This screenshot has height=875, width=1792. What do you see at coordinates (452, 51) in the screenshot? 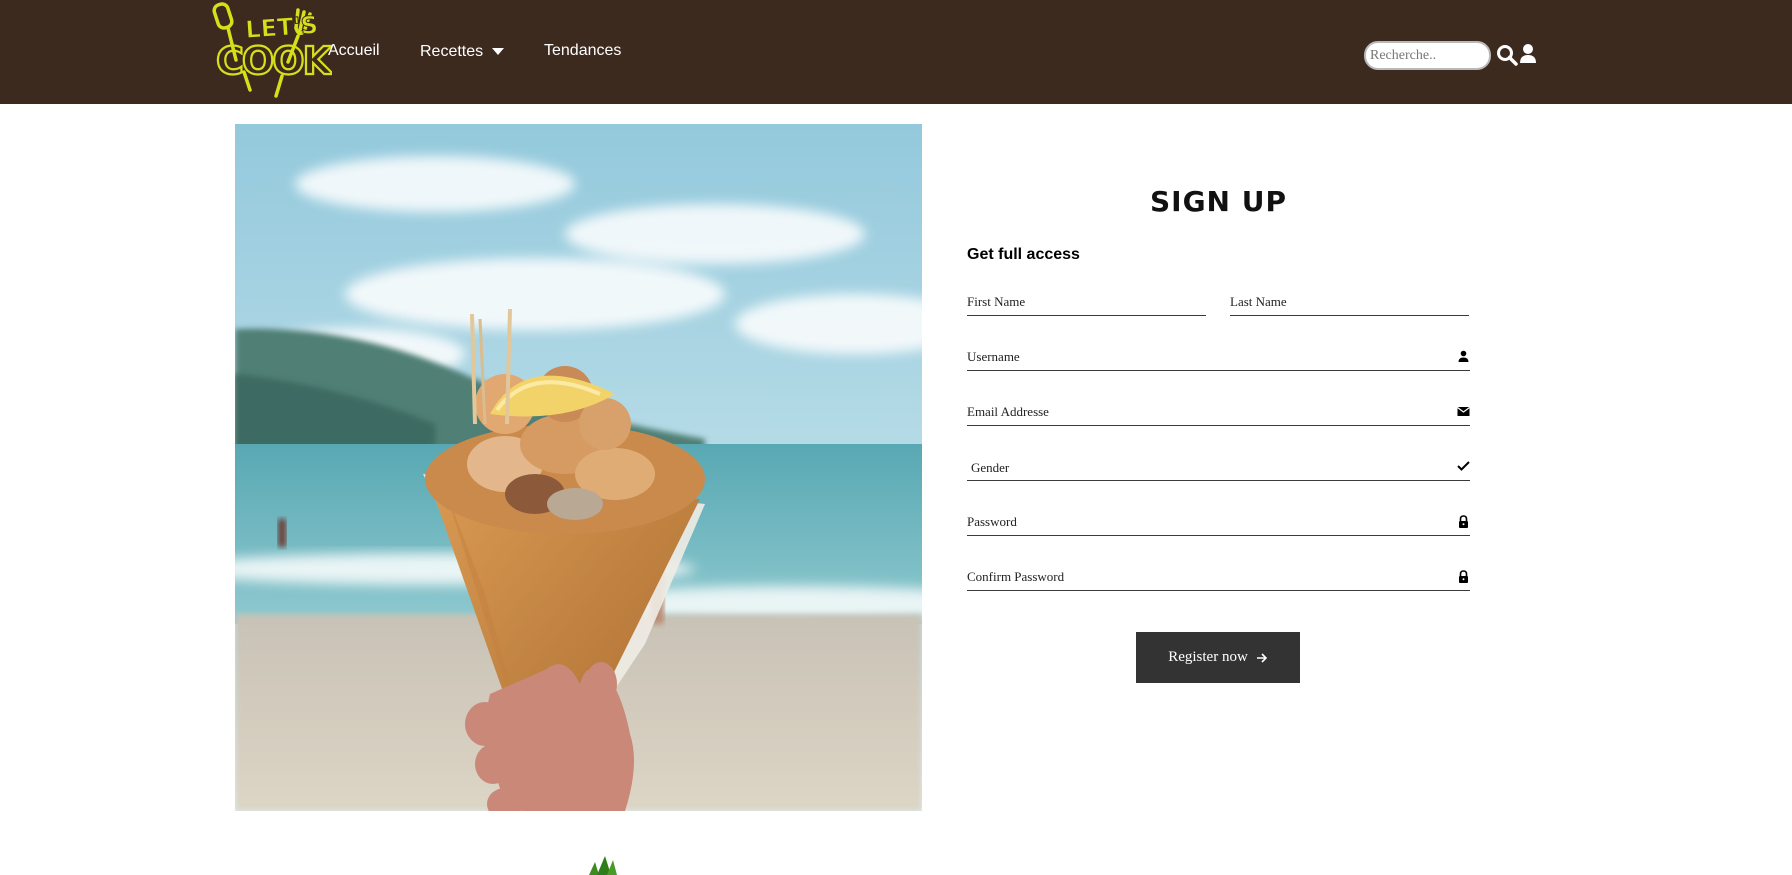
I see `nav-recettes-label: Recettes` at bounding box center [452, 51].